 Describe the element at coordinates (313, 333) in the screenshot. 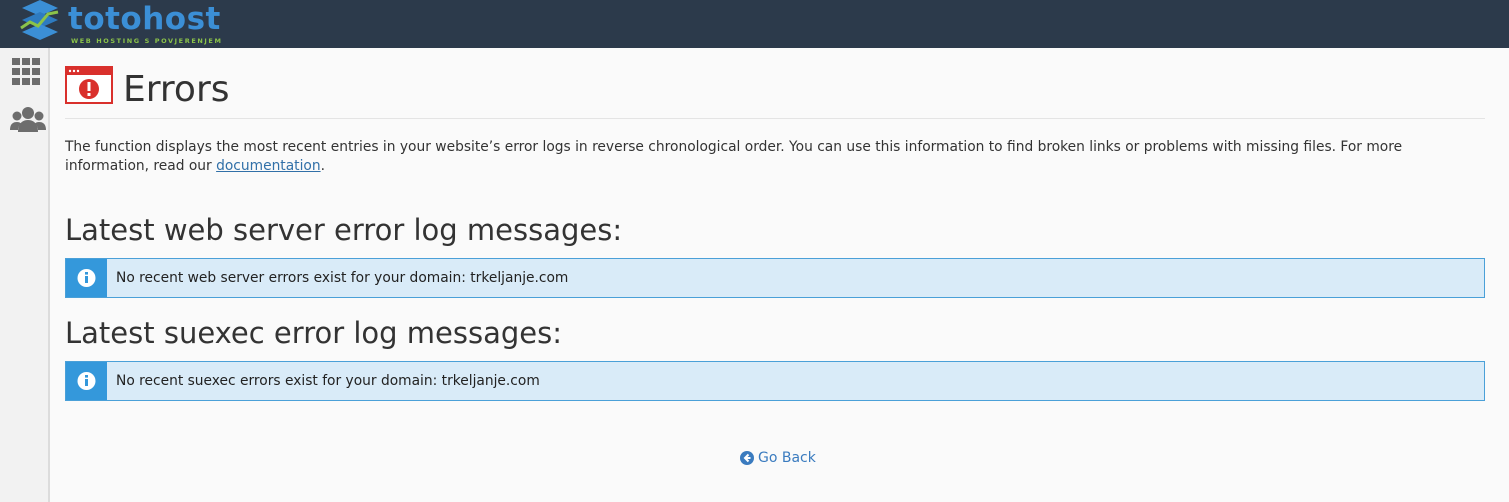

I see `suexec-errors-heading: Latest suexec error log messages:` at that location.